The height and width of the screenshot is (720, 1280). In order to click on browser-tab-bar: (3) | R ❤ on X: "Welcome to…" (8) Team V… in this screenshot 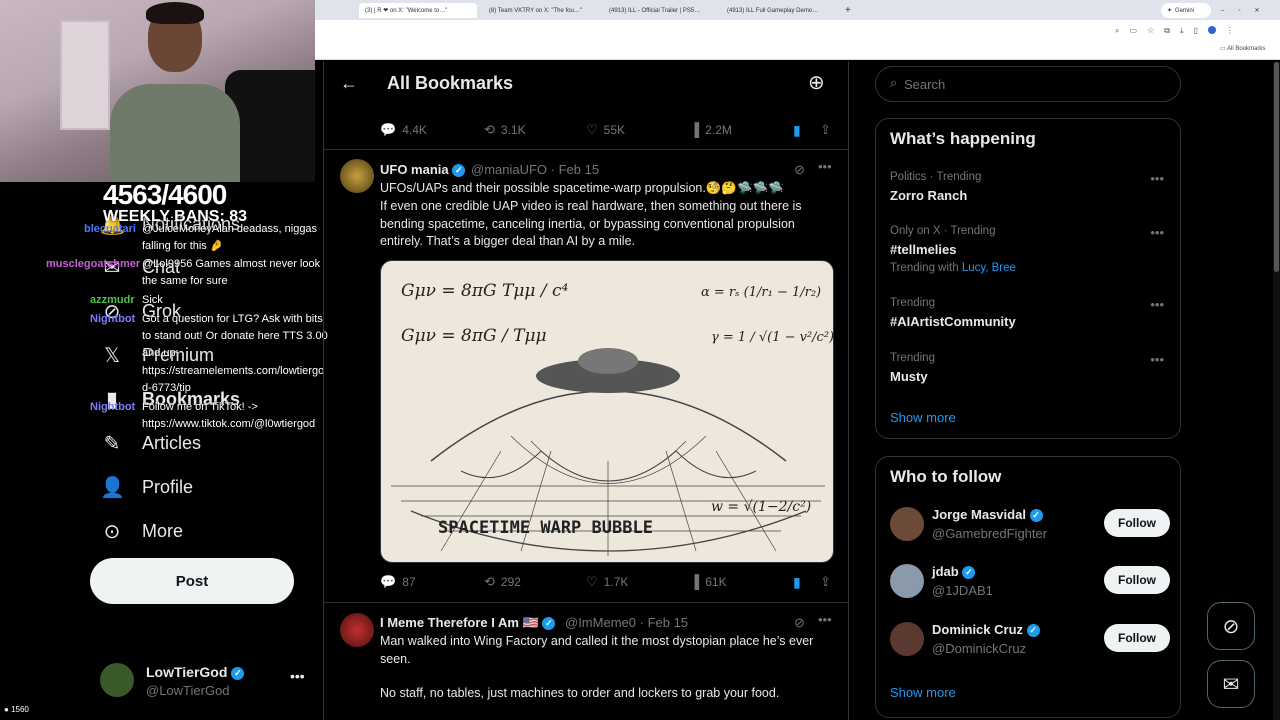, I will do `click(797, 10)`.